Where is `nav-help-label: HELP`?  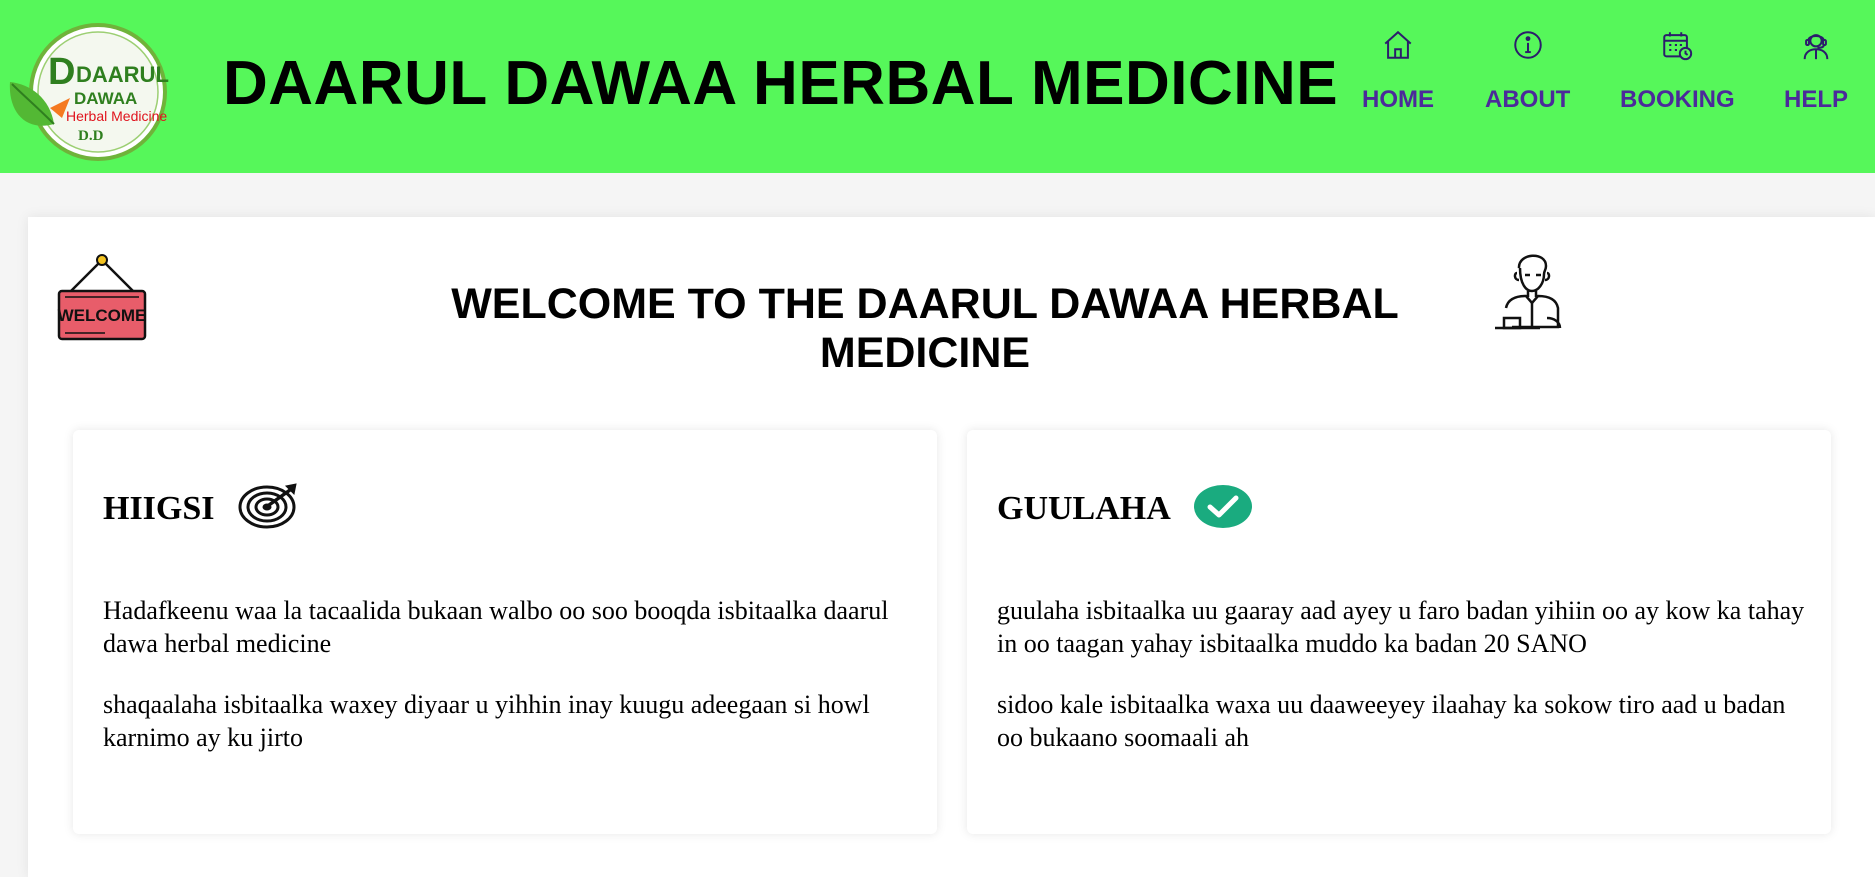 nav-help-label: HELP is located at coordinates (1816, 99).